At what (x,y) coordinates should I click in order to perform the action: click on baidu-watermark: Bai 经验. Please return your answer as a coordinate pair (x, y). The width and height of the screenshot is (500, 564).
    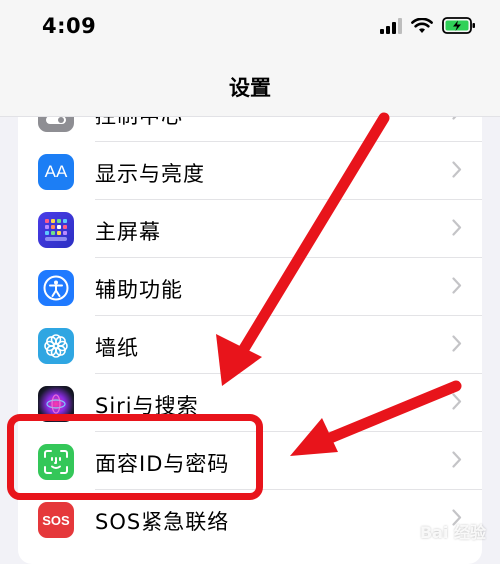
    Looking at the image, I should click on (439, 531).